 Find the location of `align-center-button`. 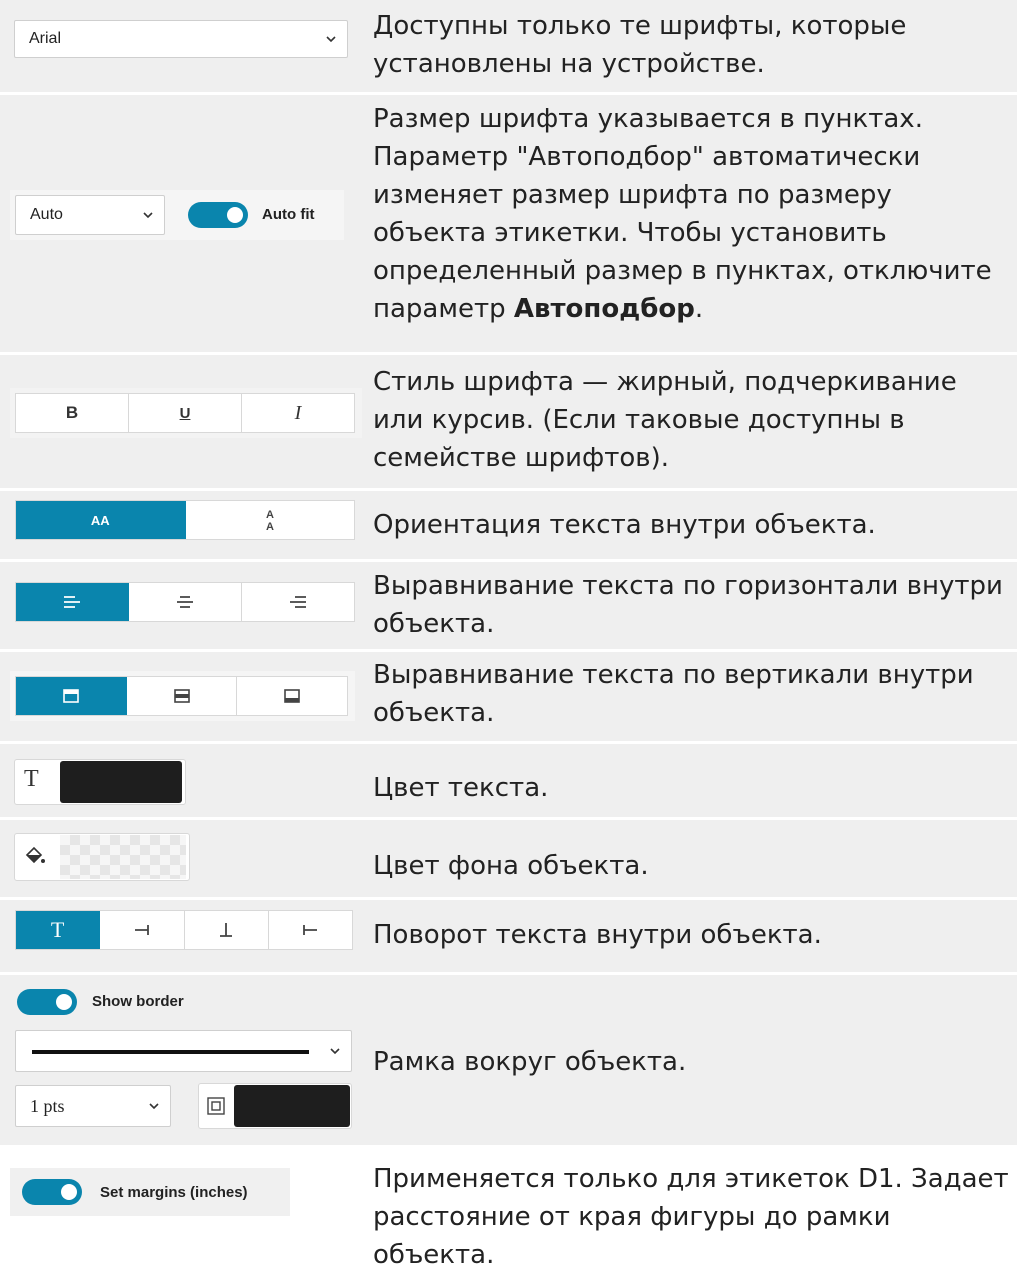

align-center-button is located at coordinates (185, 602).